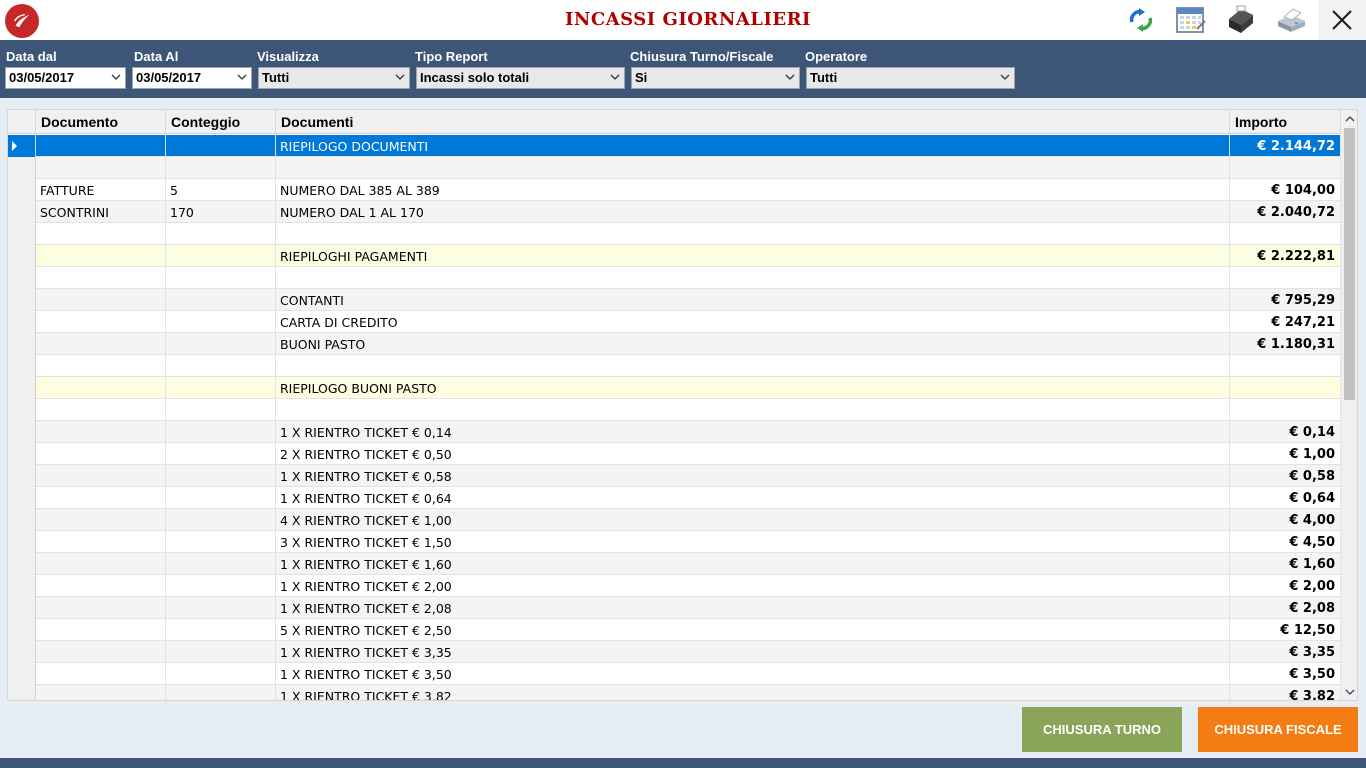  Describe the element at coordinates (753, 498) in the screenshot. I see `cell-documenti: 1 X RIENTRO TICKET € 0,64` at that location.